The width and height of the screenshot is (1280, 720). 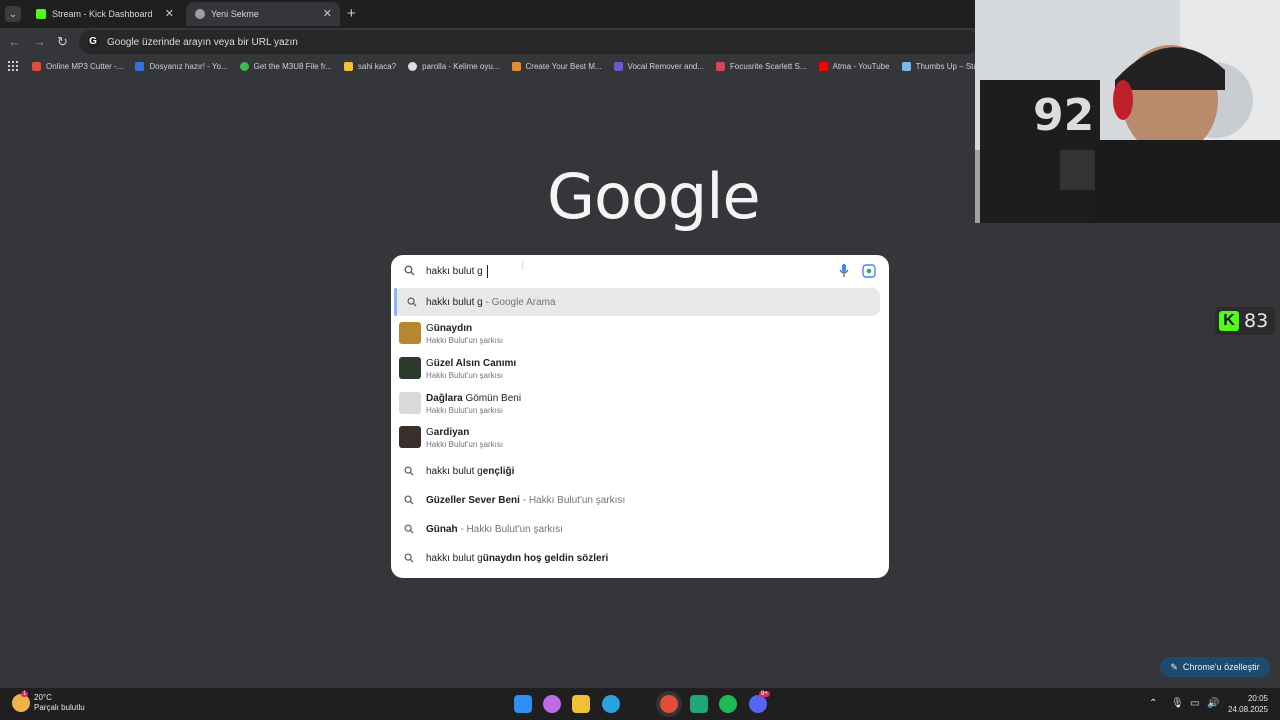 I want to click on bookmark-item: Atma - YouTube, so click(x=854, y=66).